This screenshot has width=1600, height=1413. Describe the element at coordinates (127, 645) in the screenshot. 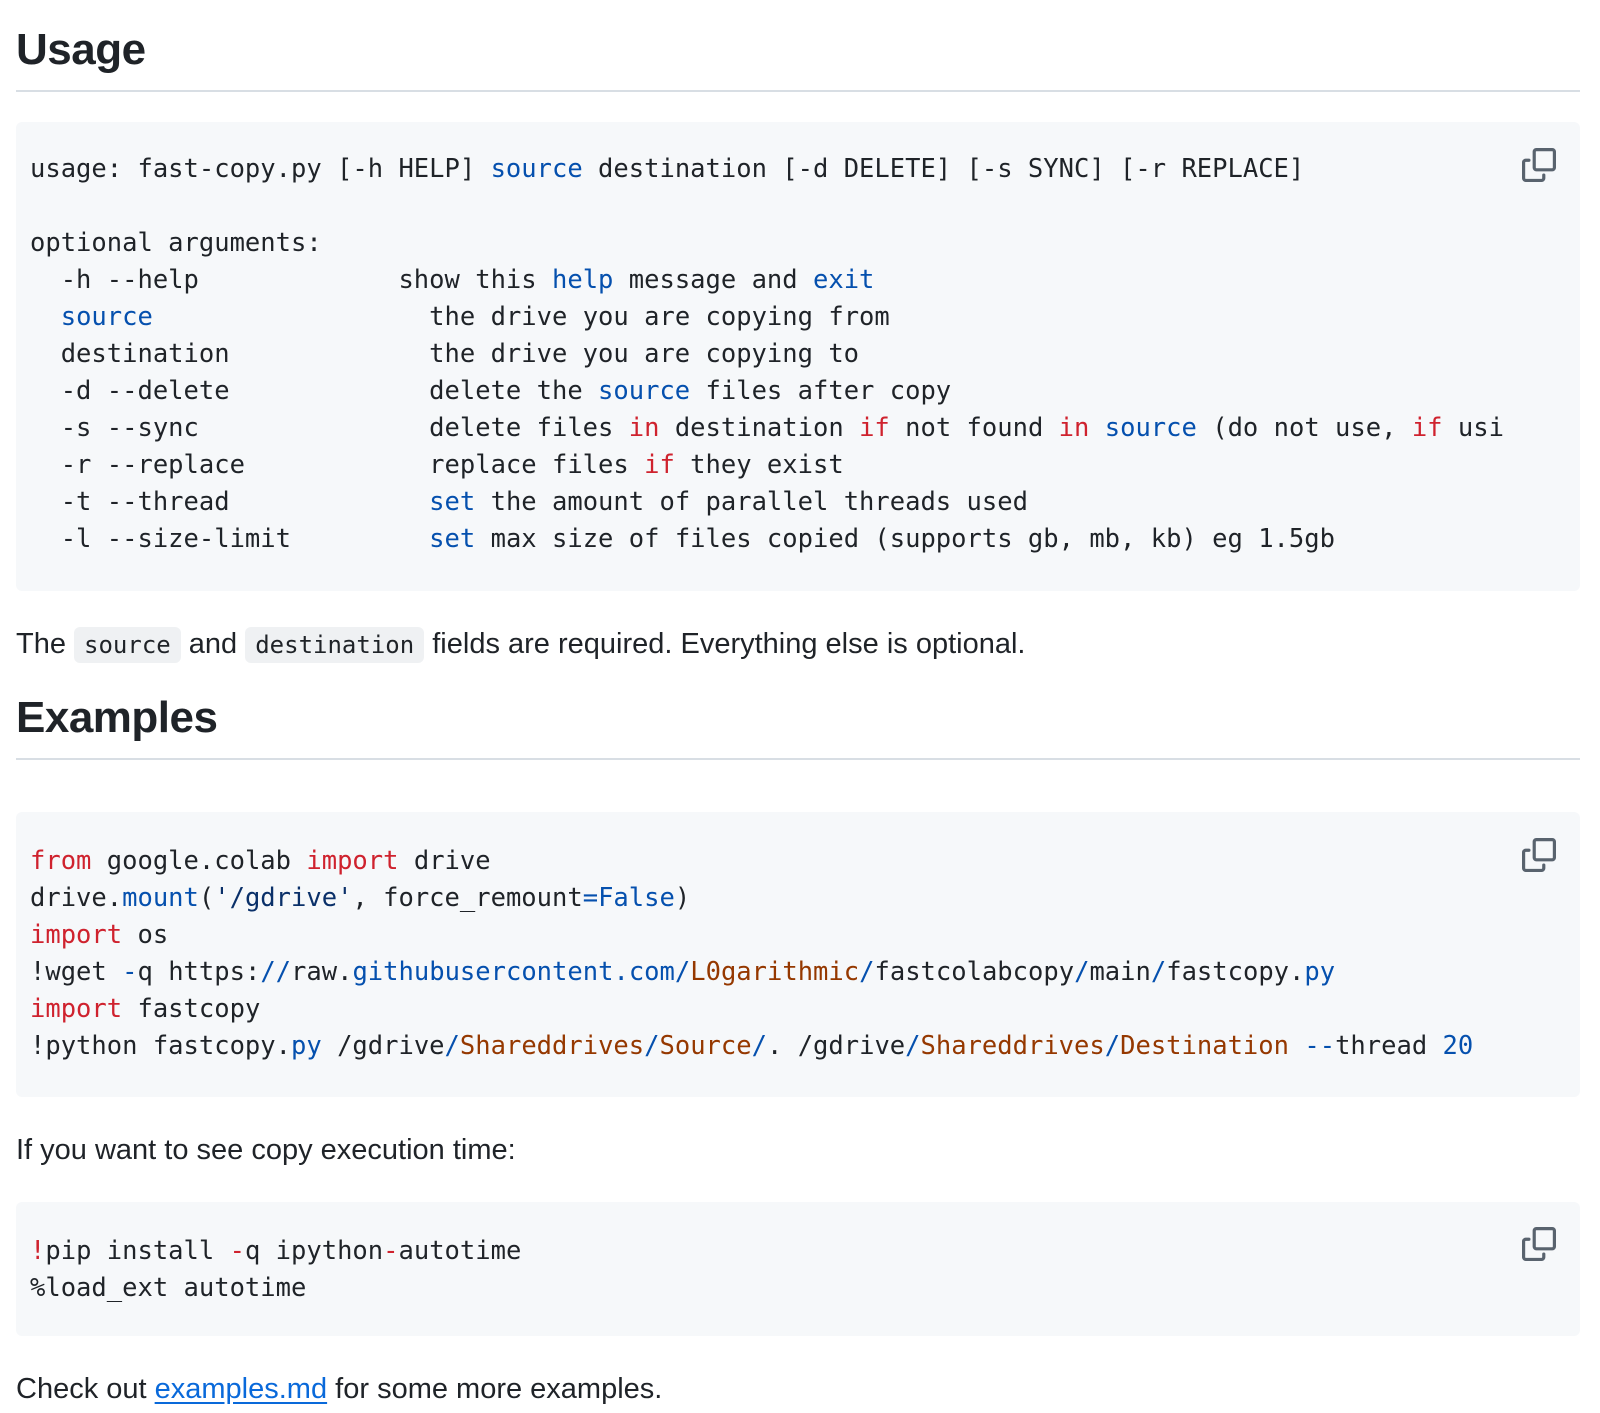

I see `inline-code-source: source` at that location.